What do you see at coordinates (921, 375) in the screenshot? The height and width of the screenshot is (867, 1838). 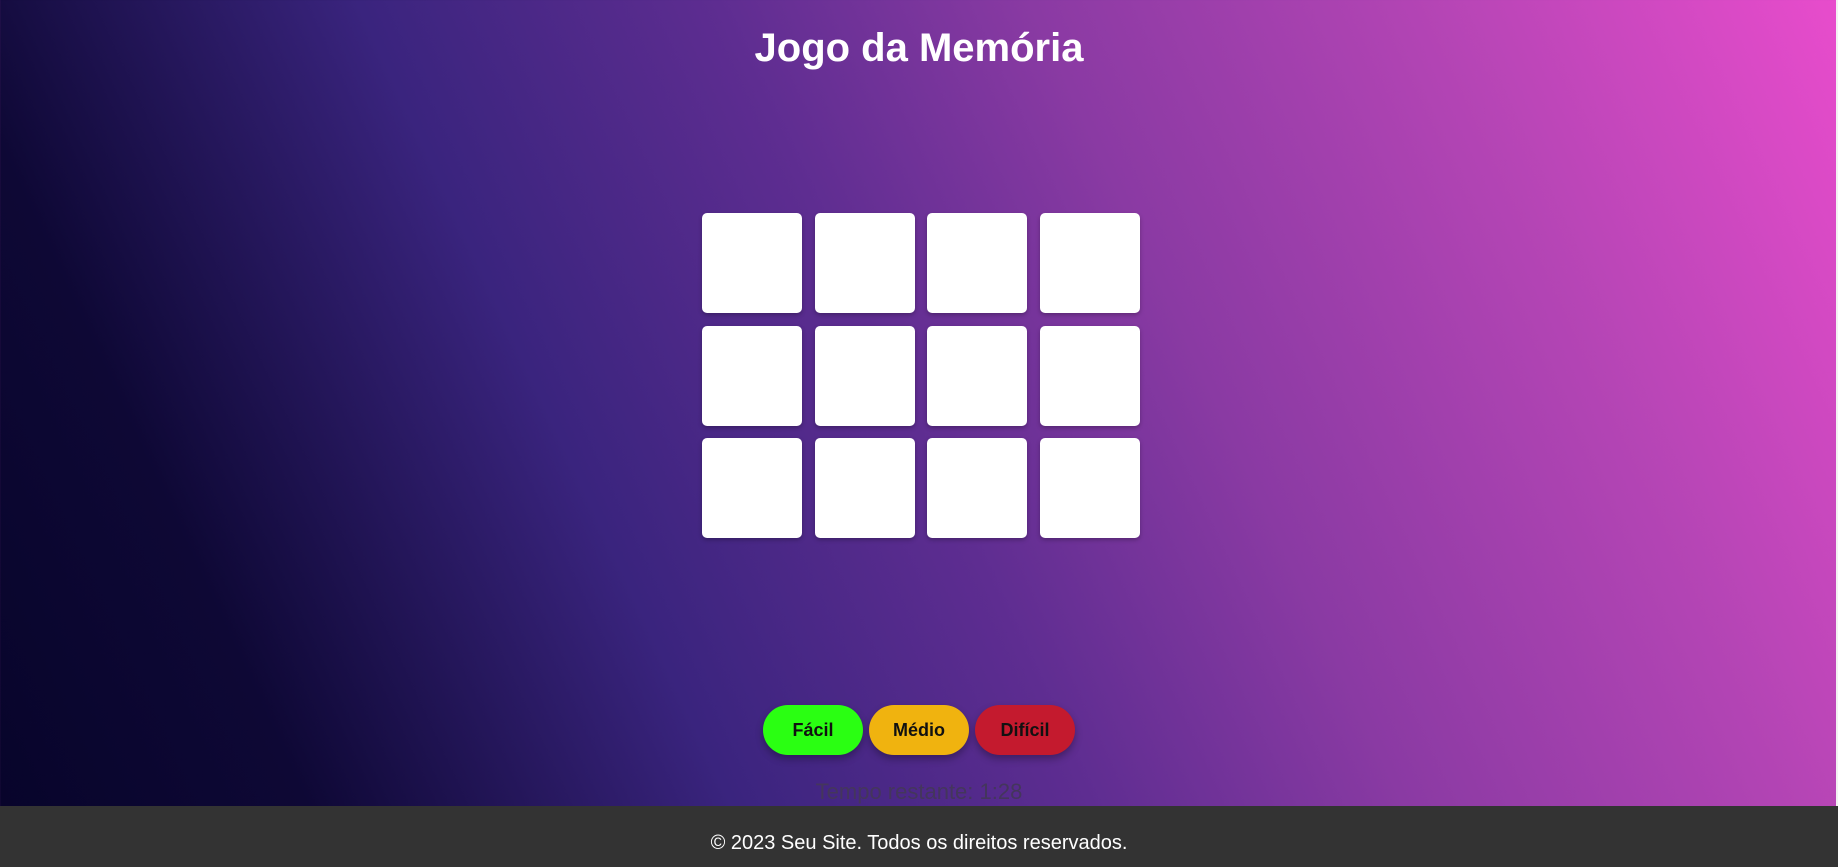 I see `memory-board` at bounding box center [921, 375].